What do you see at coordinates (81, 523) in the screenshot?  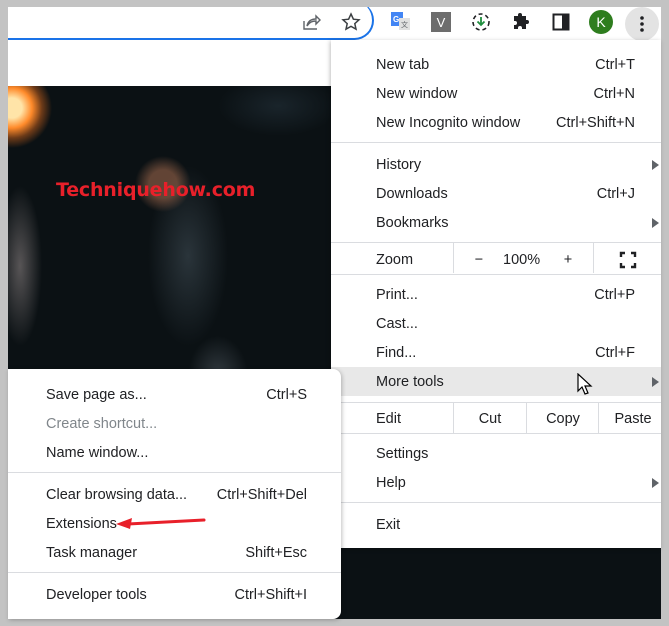 I see `menu-item-label: Extensions` at bounding box center [81, 523].